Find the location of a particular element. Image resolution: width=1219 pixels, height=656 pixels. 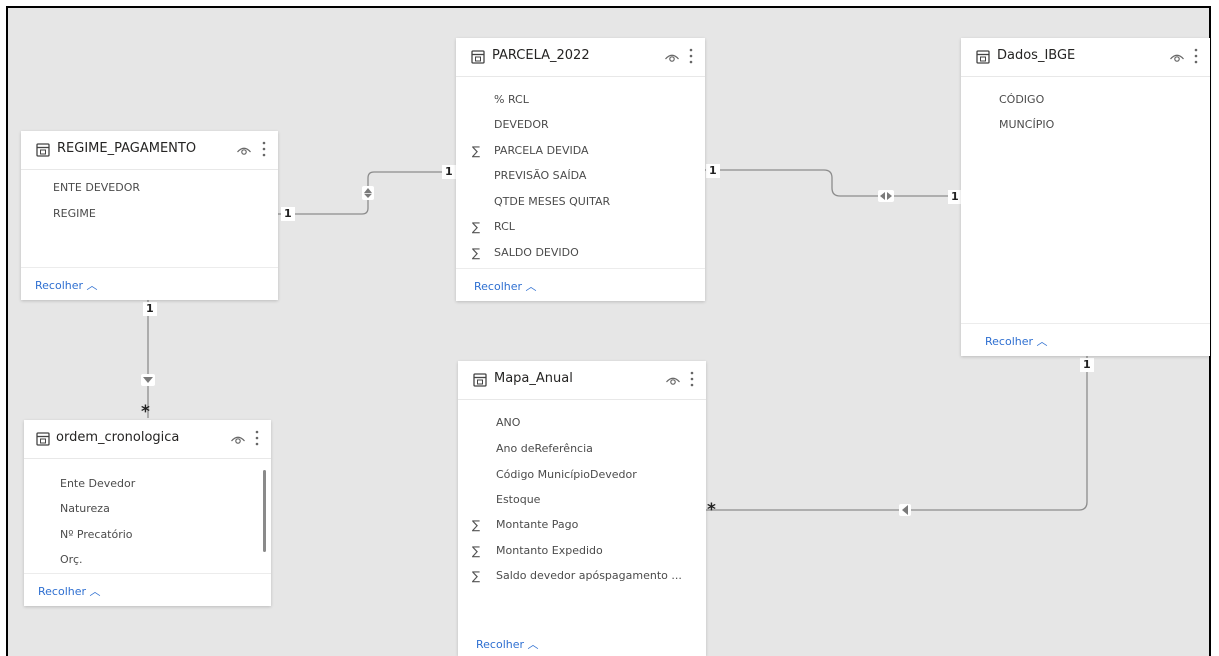

table-card-header: REGIME_PAGAMENTO is located at coordinates (149, 150).